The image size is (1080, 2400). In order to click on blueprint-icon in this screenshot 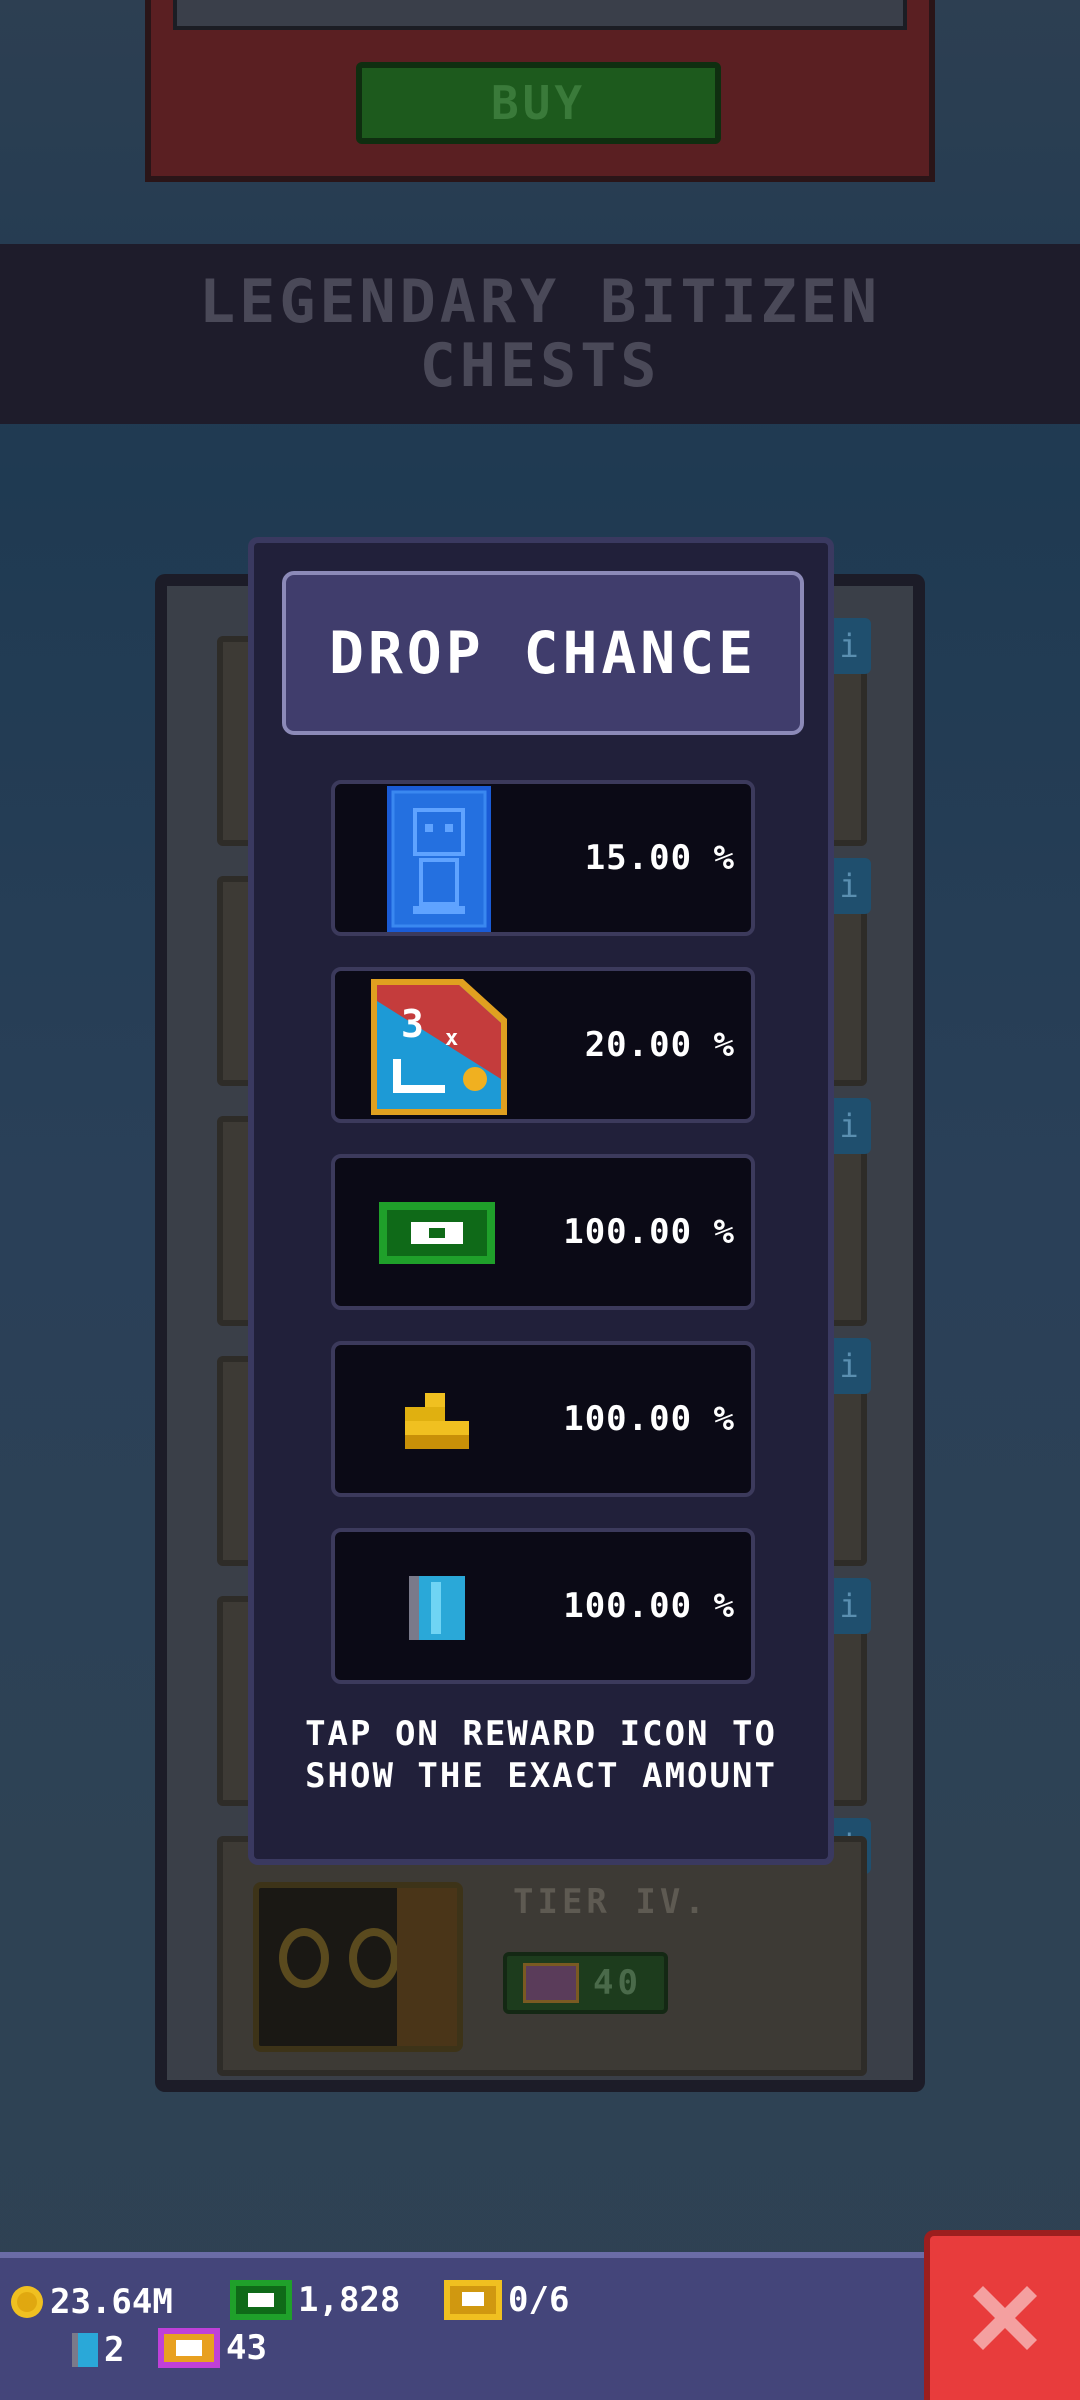, I will do `click(439, 861)`.